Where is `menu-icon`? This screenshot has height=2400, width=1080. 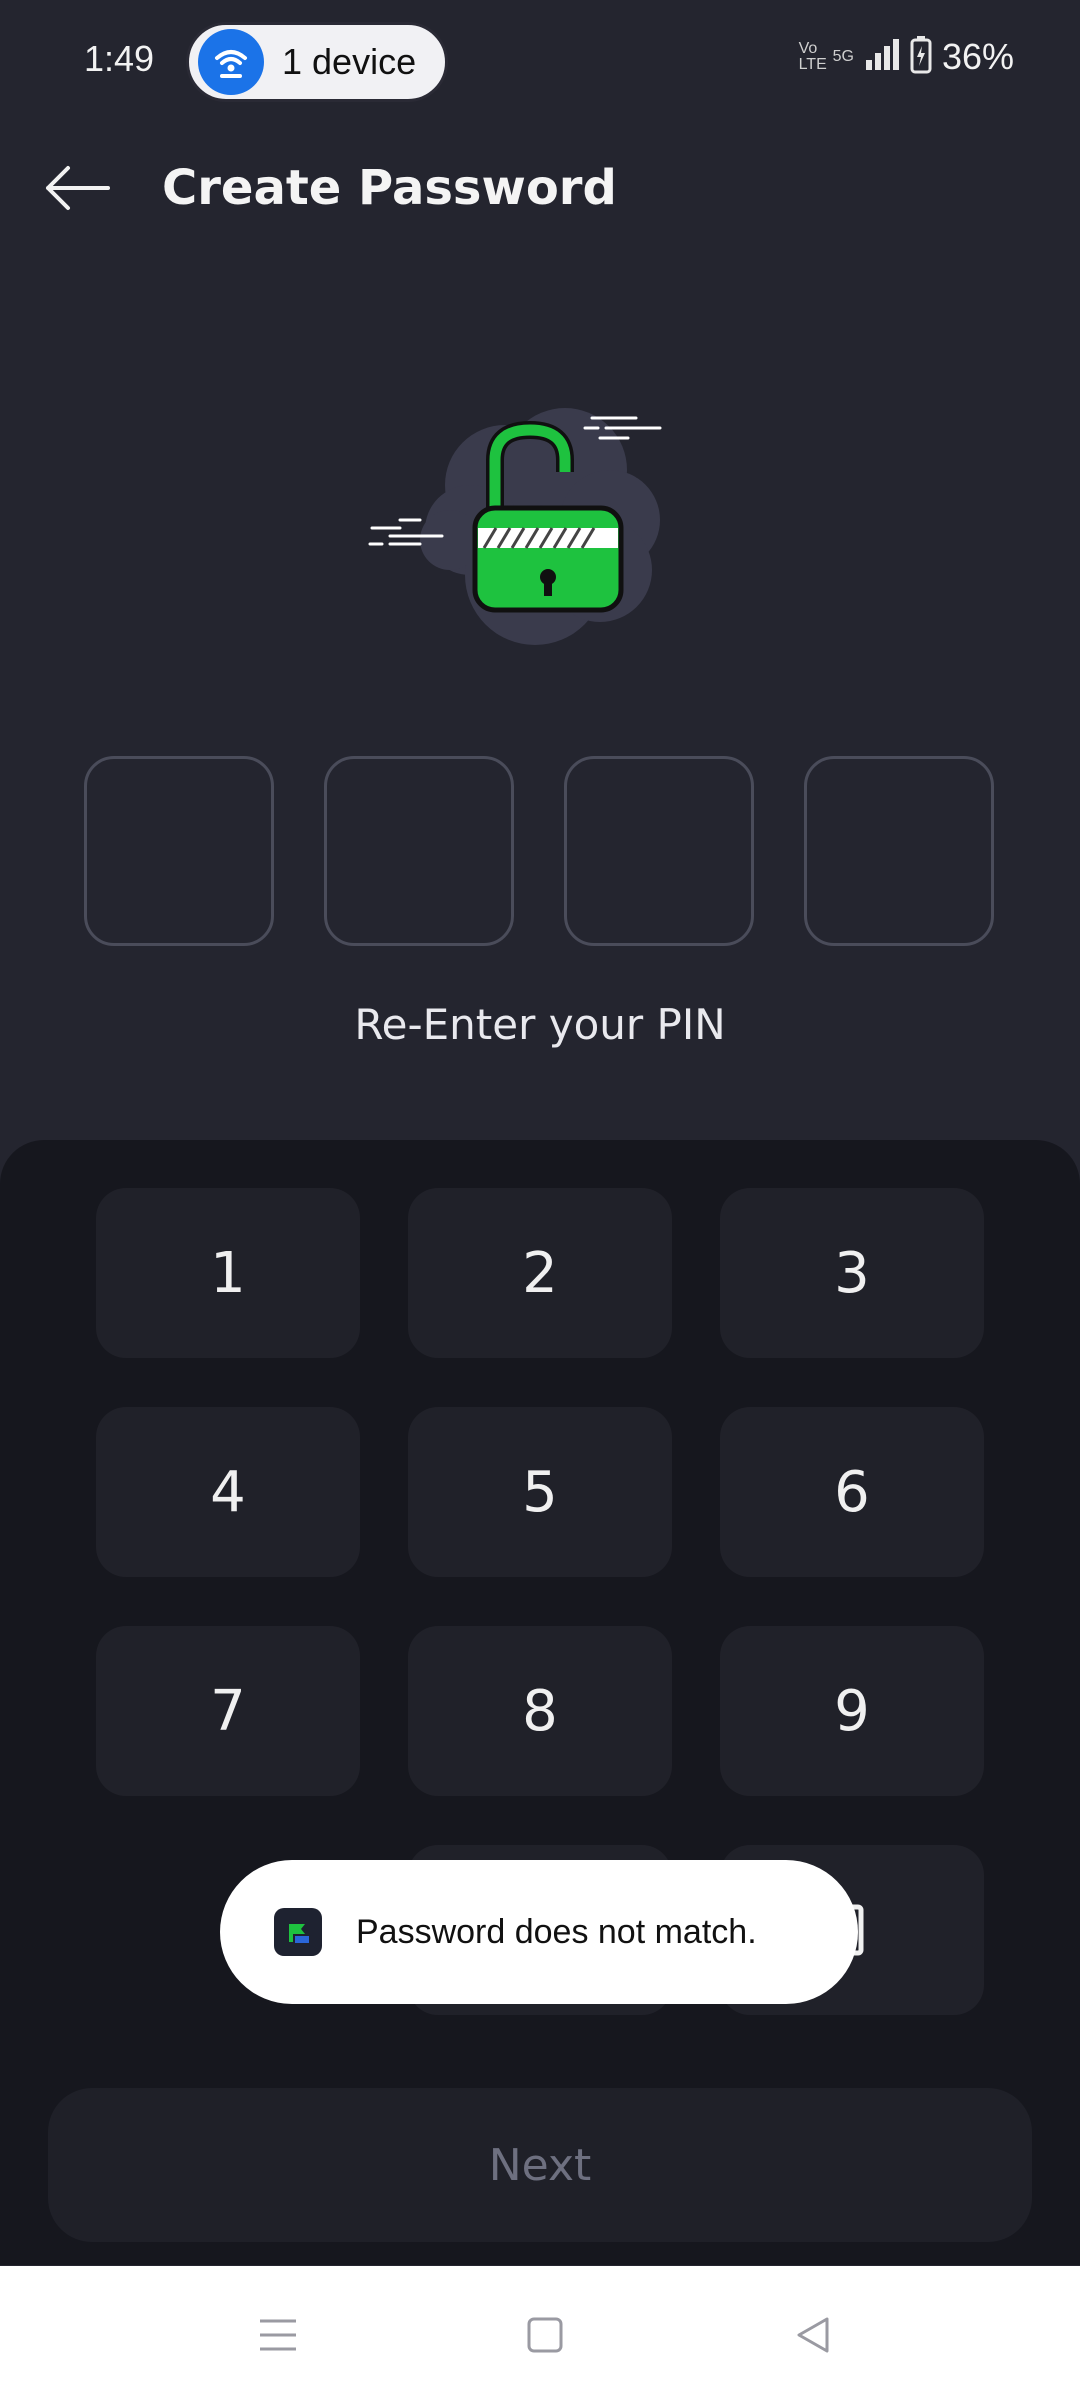 menu-icon is located at coordinates (278, 2335).